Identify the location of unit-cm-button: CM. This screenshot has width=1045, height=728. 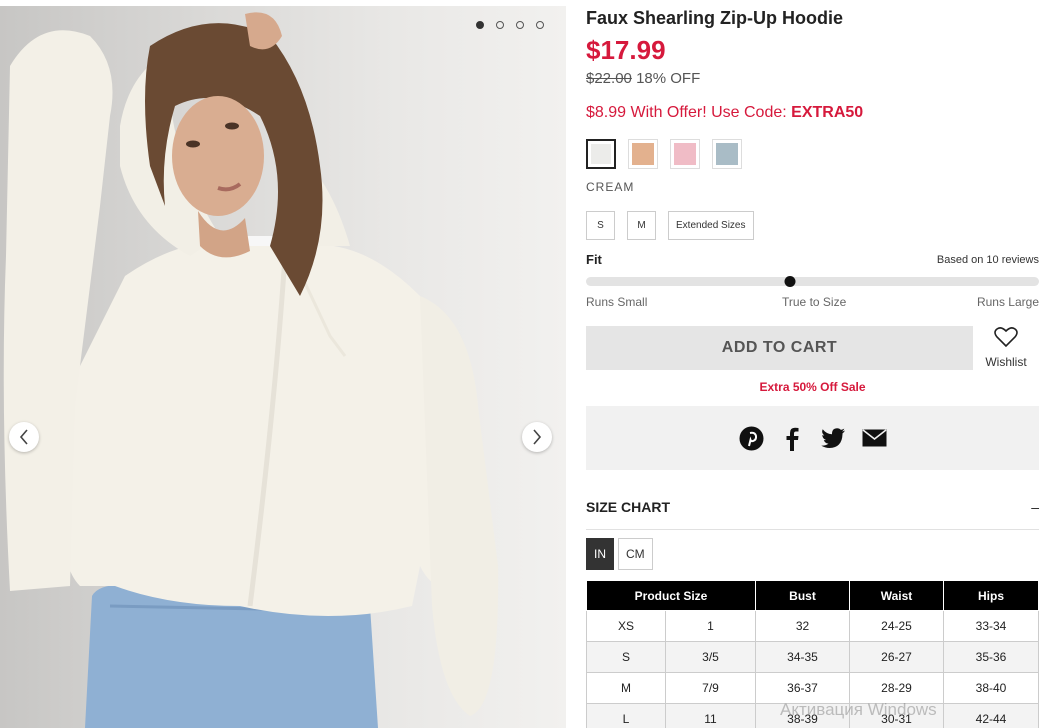
(635, 554).